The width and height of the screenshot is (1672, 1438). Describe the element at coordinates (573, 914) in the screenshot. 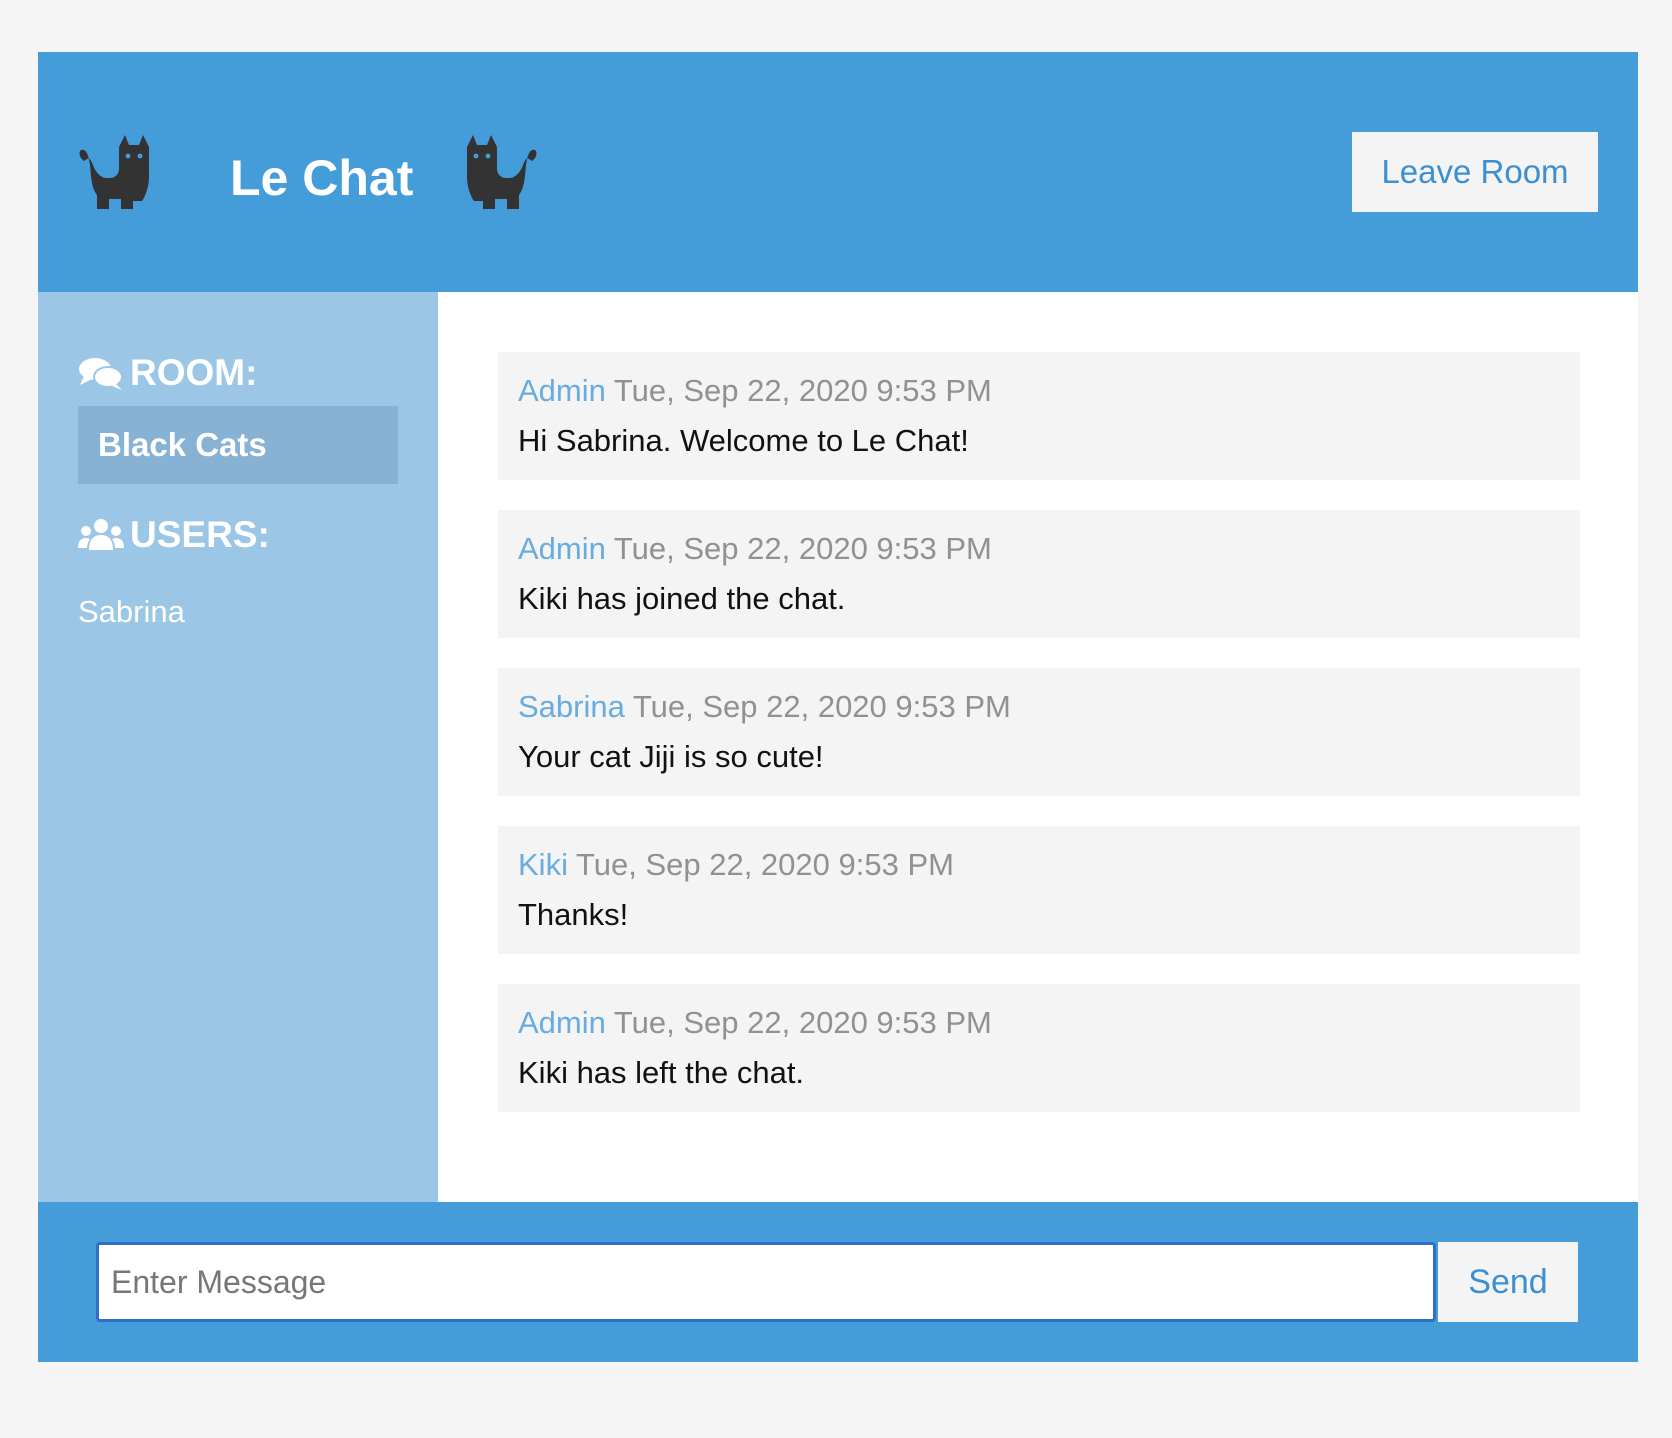

I see `message-text: Thanks!` at that location.